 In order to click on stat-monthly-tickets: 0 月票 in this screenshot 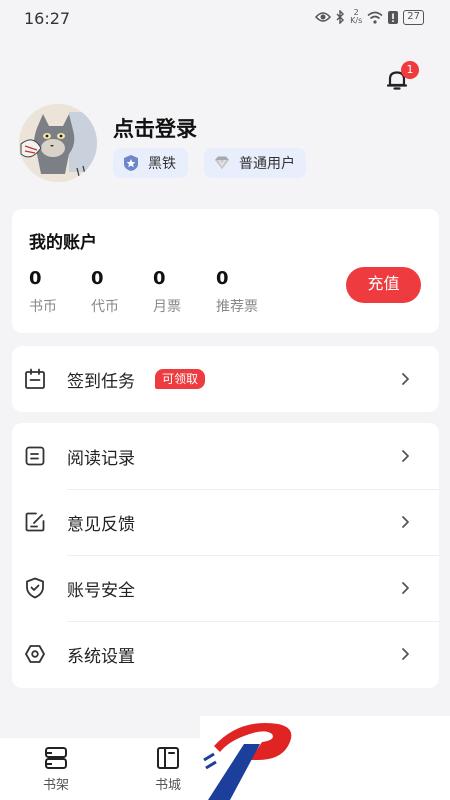, I will do `click(167, 292)`.